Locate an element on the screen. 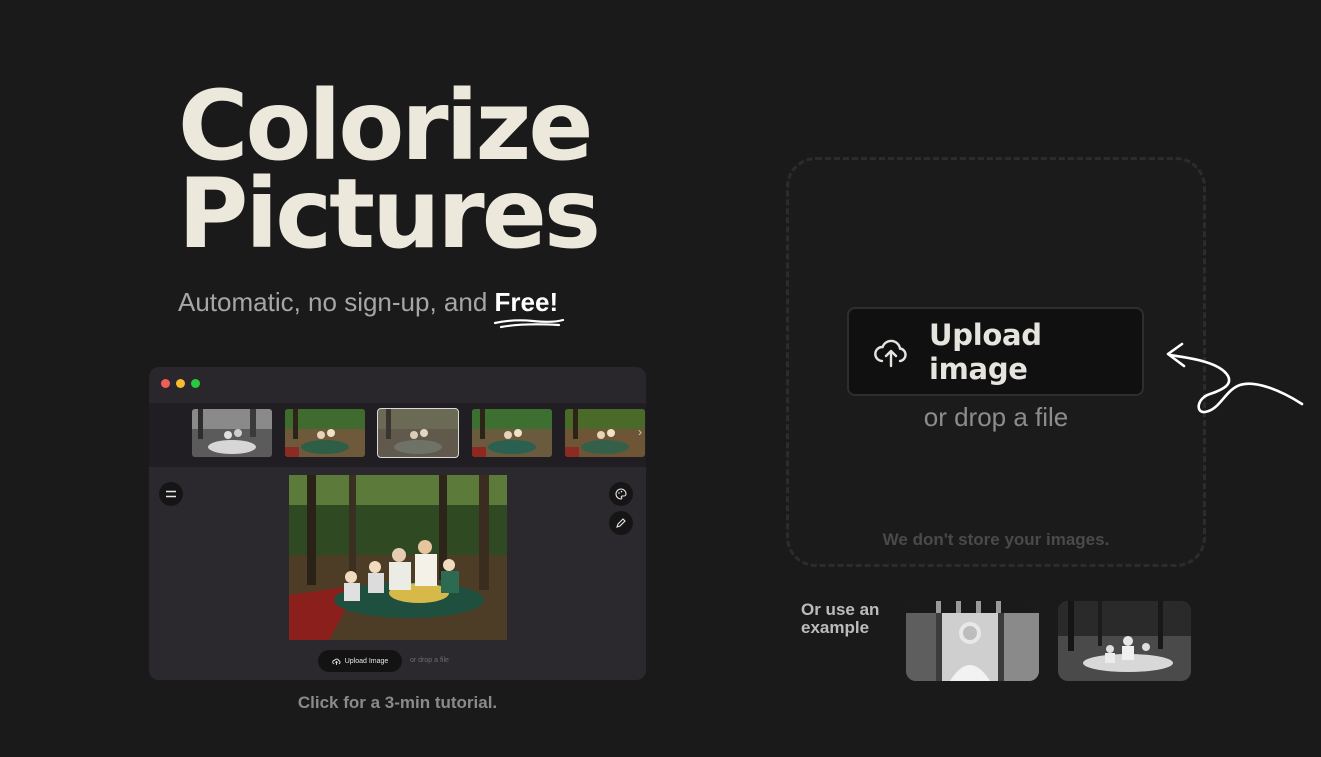  pencil-icon is located at coordinates (621, 523).